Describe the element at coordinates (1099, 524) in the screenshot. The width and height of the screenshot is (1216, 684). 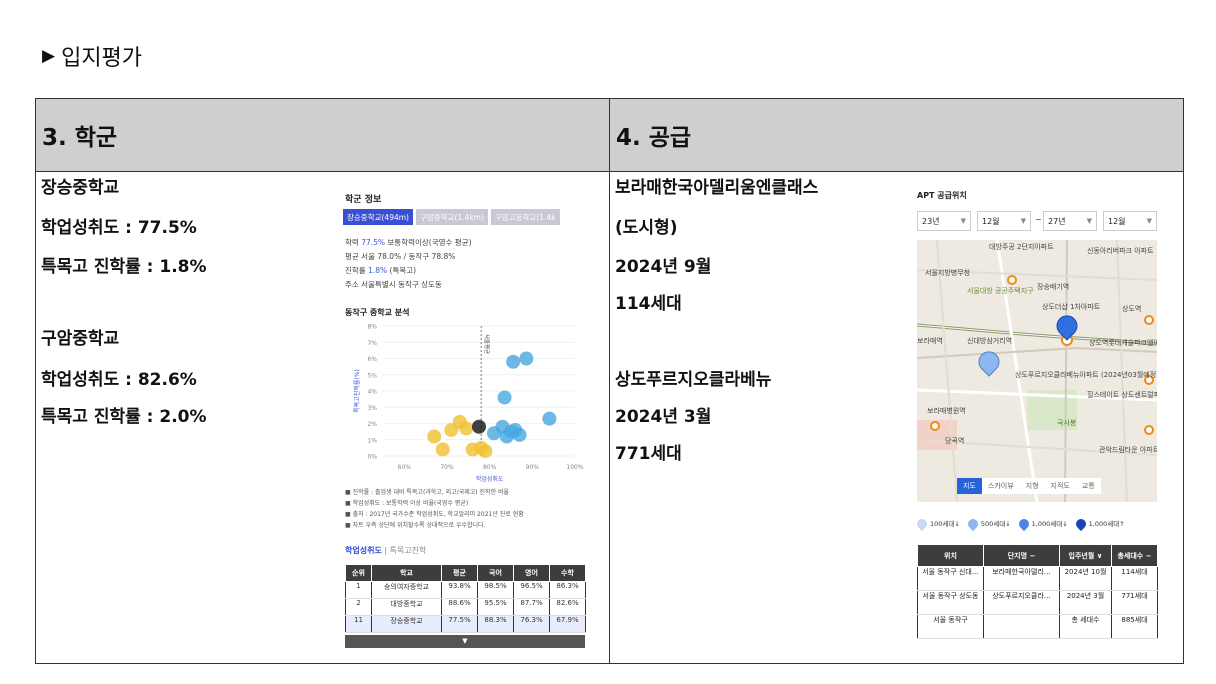
I see `legend-item: 1,000세대↑` at that location.